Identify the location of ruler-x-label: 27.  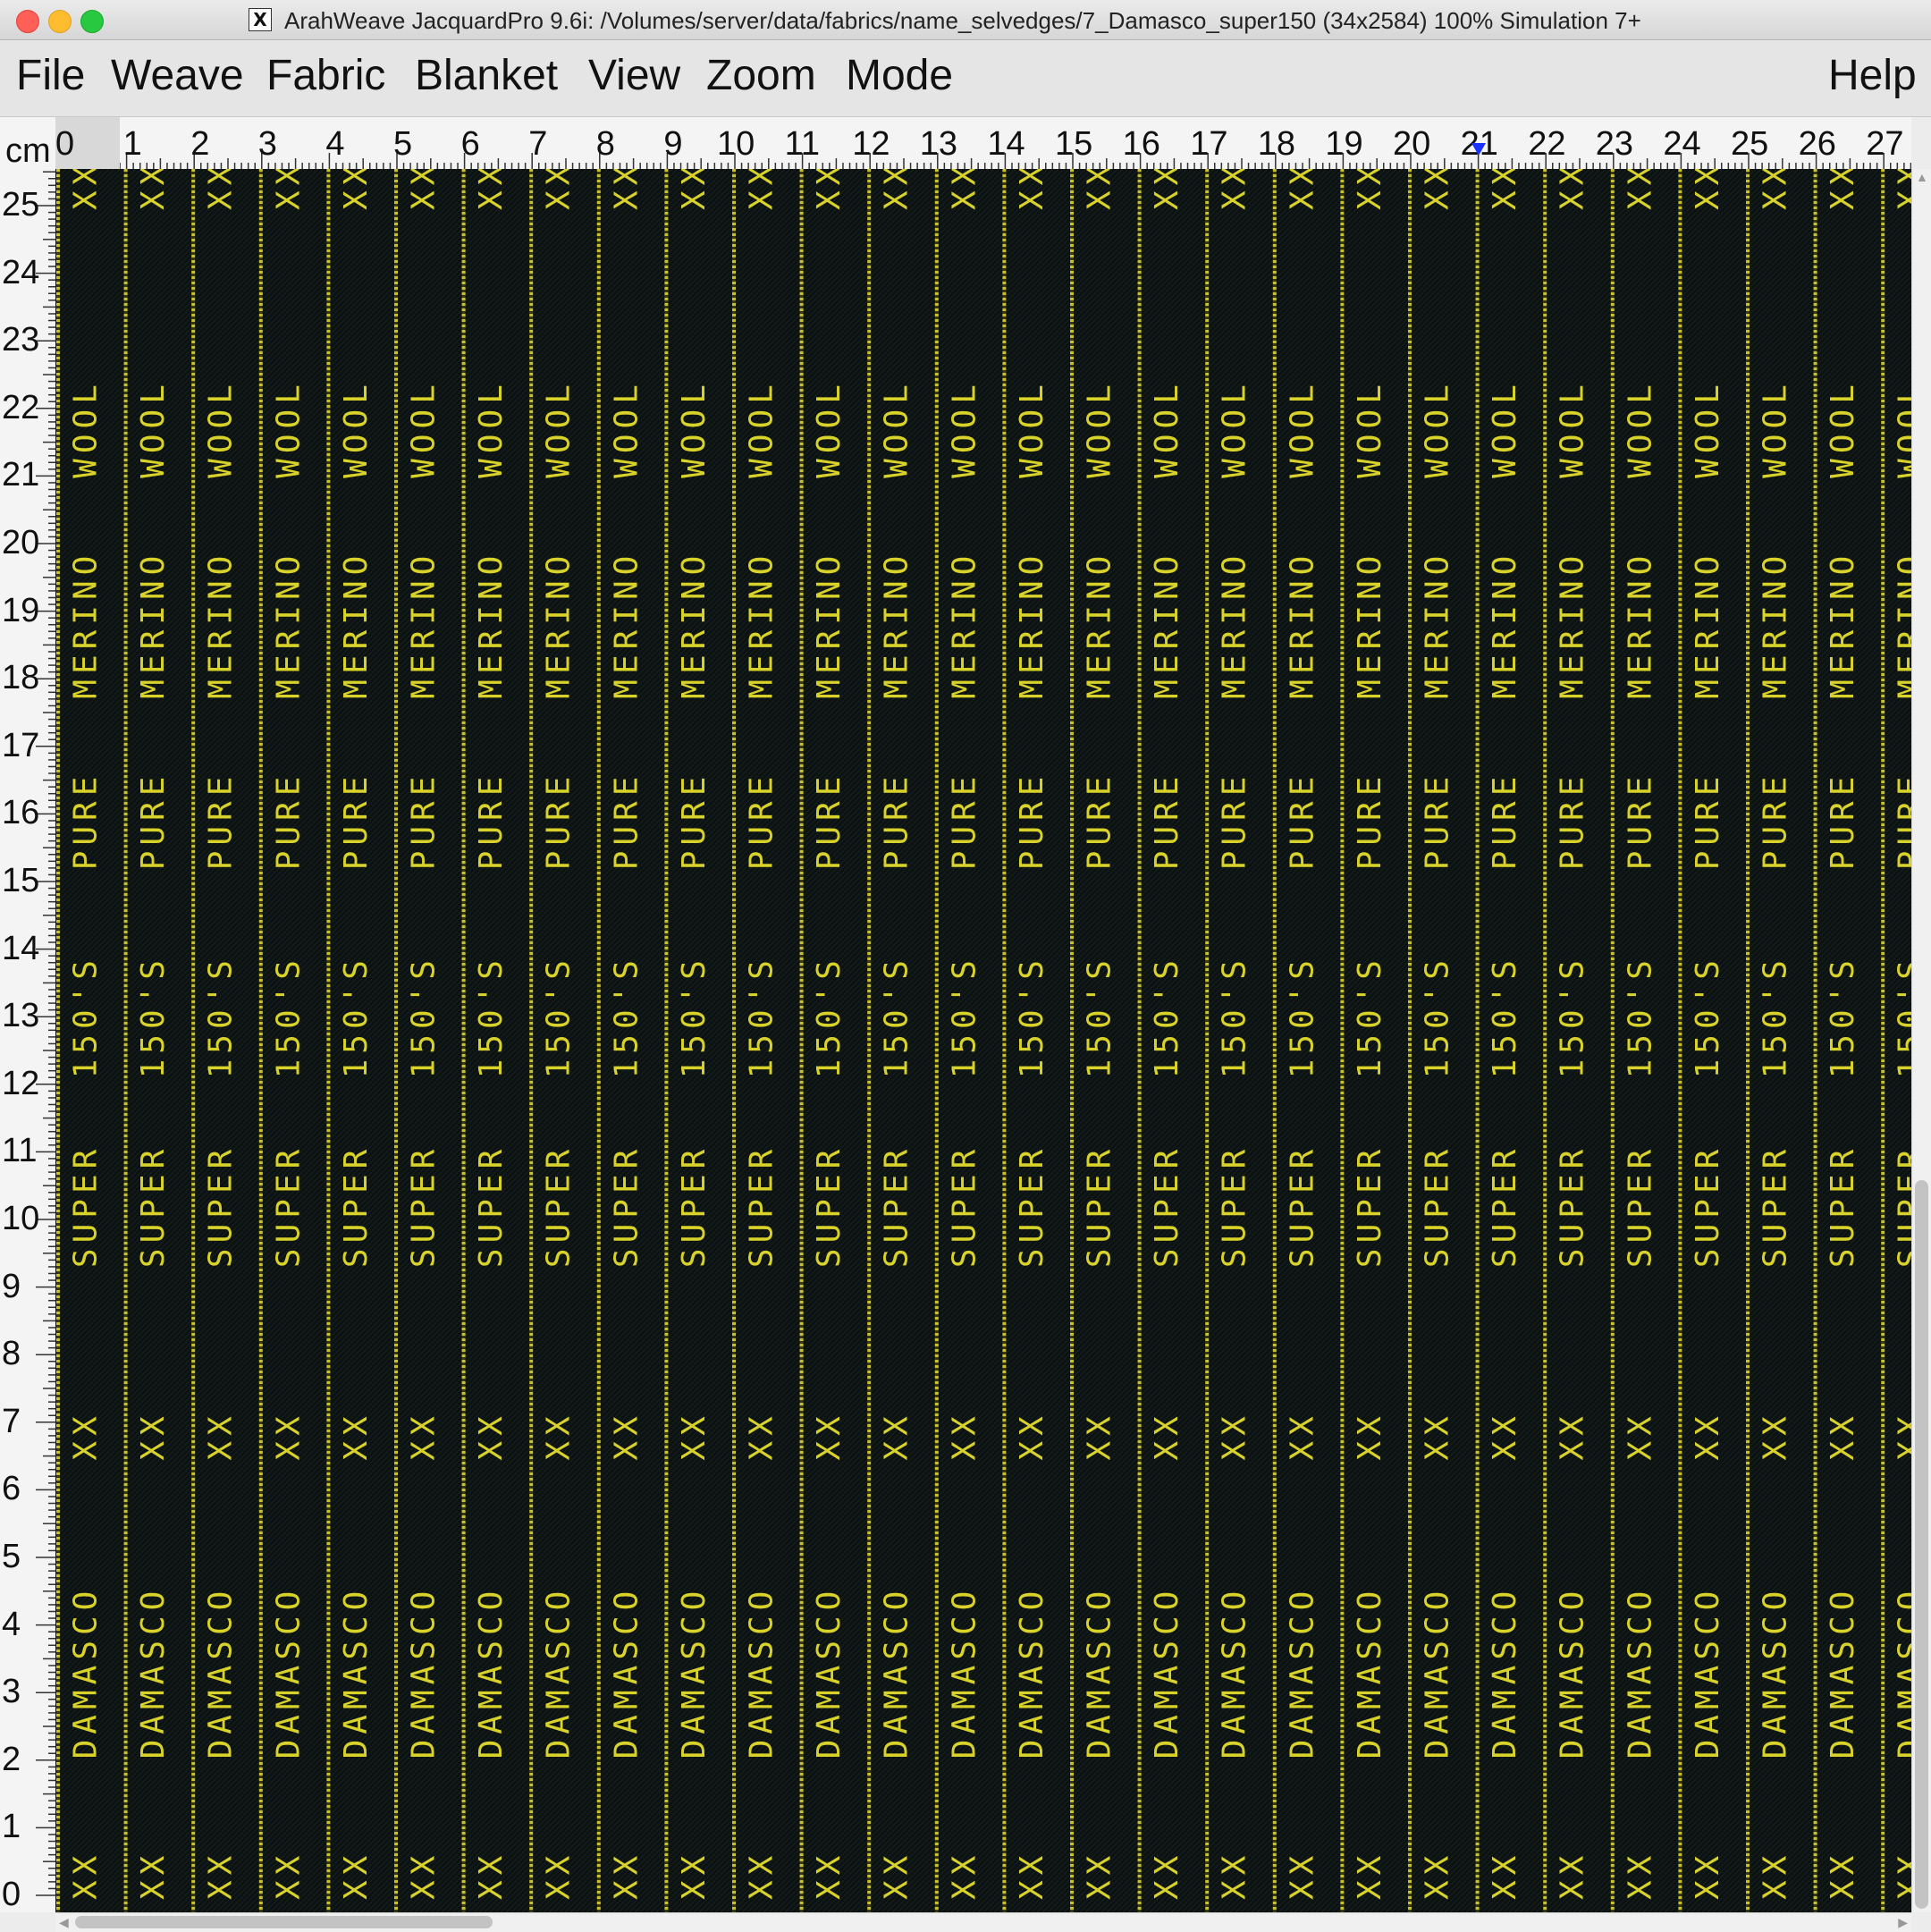
(1885, 144).